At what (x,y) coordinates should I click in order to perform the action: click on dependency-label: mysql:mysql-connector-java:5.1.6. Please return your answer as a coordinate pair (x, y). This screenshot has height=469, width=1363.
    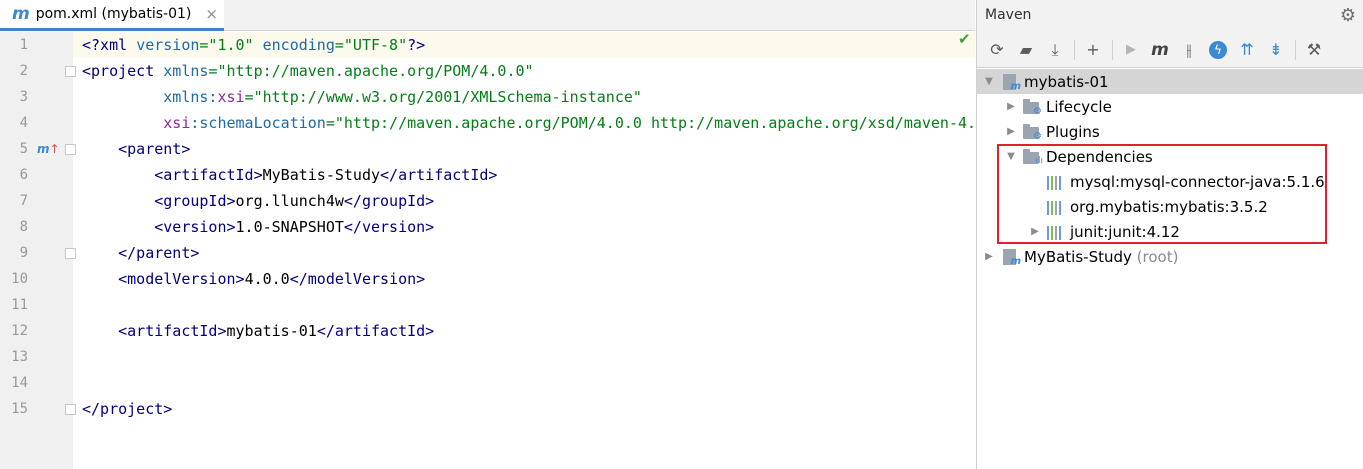
    Looking at the image, I should click on (1197, 181).